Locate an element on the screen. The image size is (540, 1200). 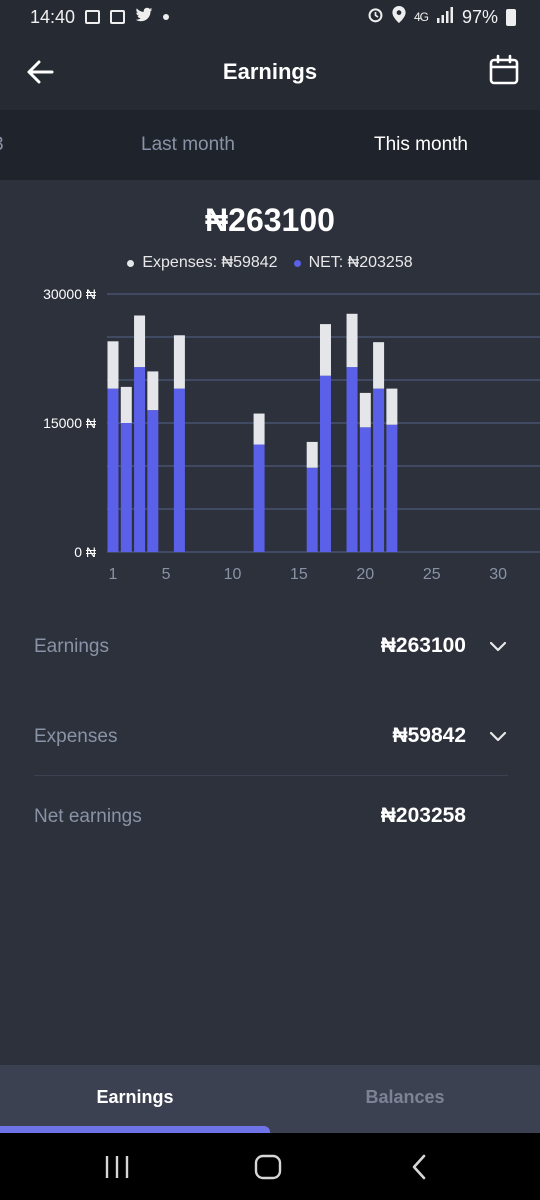
location-icon is located at coordinates (399, 17).